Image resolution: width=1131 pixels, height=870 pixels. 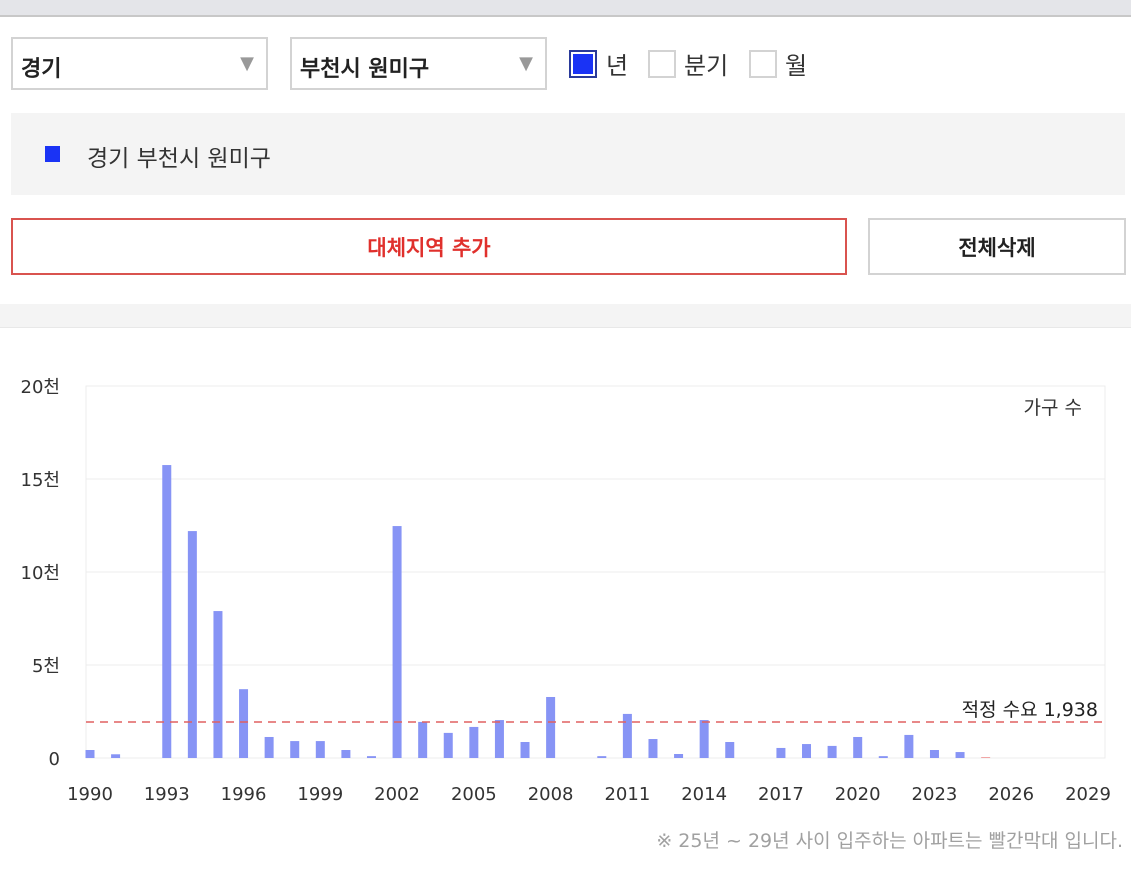 What do you see at coordinates (139, 63) in the screenshot?
I see `region-select: 경기 ▼` at bounding box center [139, 63].